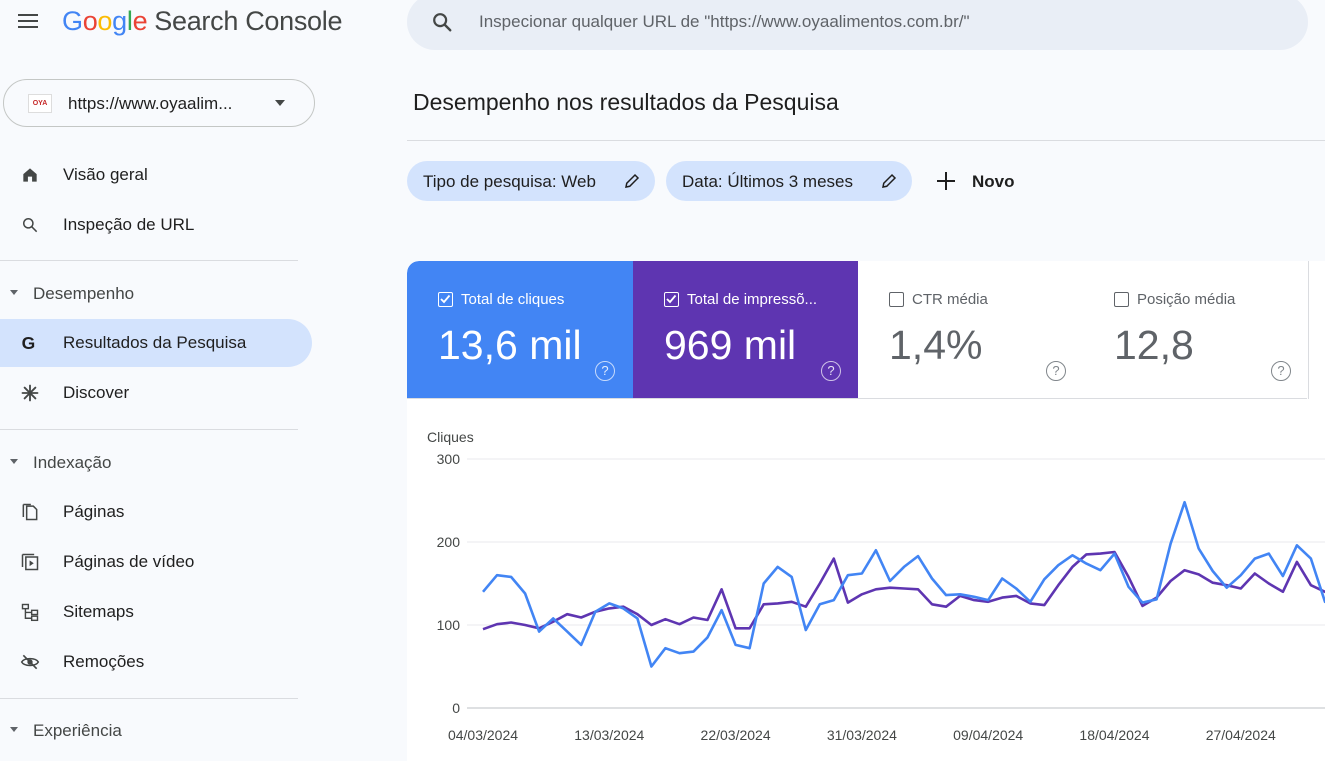 Image resolution: width=1325 pixels, height=761 pixels. Describe the element at coordinates (156, 175) in the screenshot. I see `sidebar-item-overview: Visão geral` at that location.